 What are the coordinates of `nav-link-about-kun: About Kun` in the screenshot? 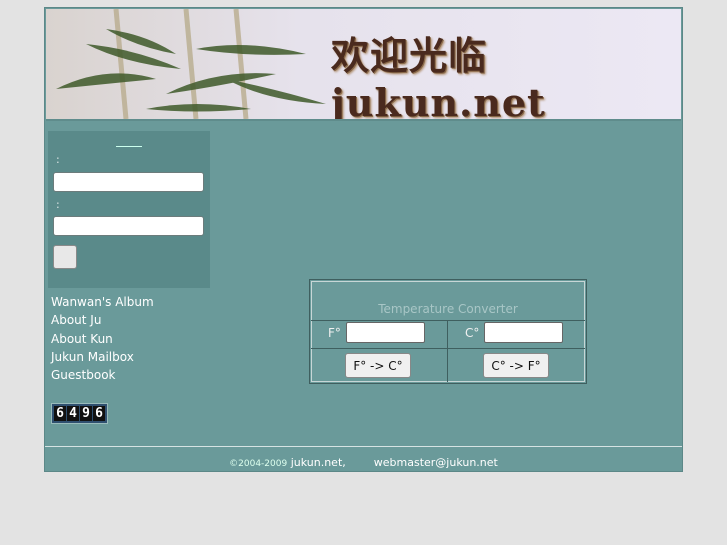 It's located at (102, 339).